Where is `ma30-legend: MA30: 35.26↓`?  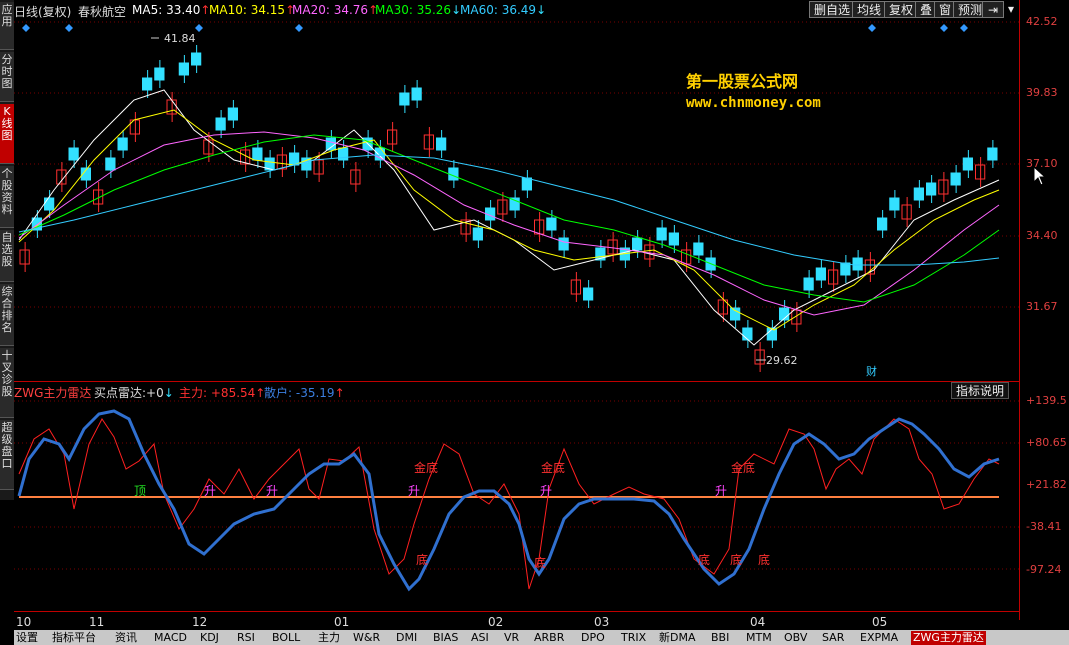 ma30-legend: MA30: 35.26↓ is located at coordinates (418, 10).